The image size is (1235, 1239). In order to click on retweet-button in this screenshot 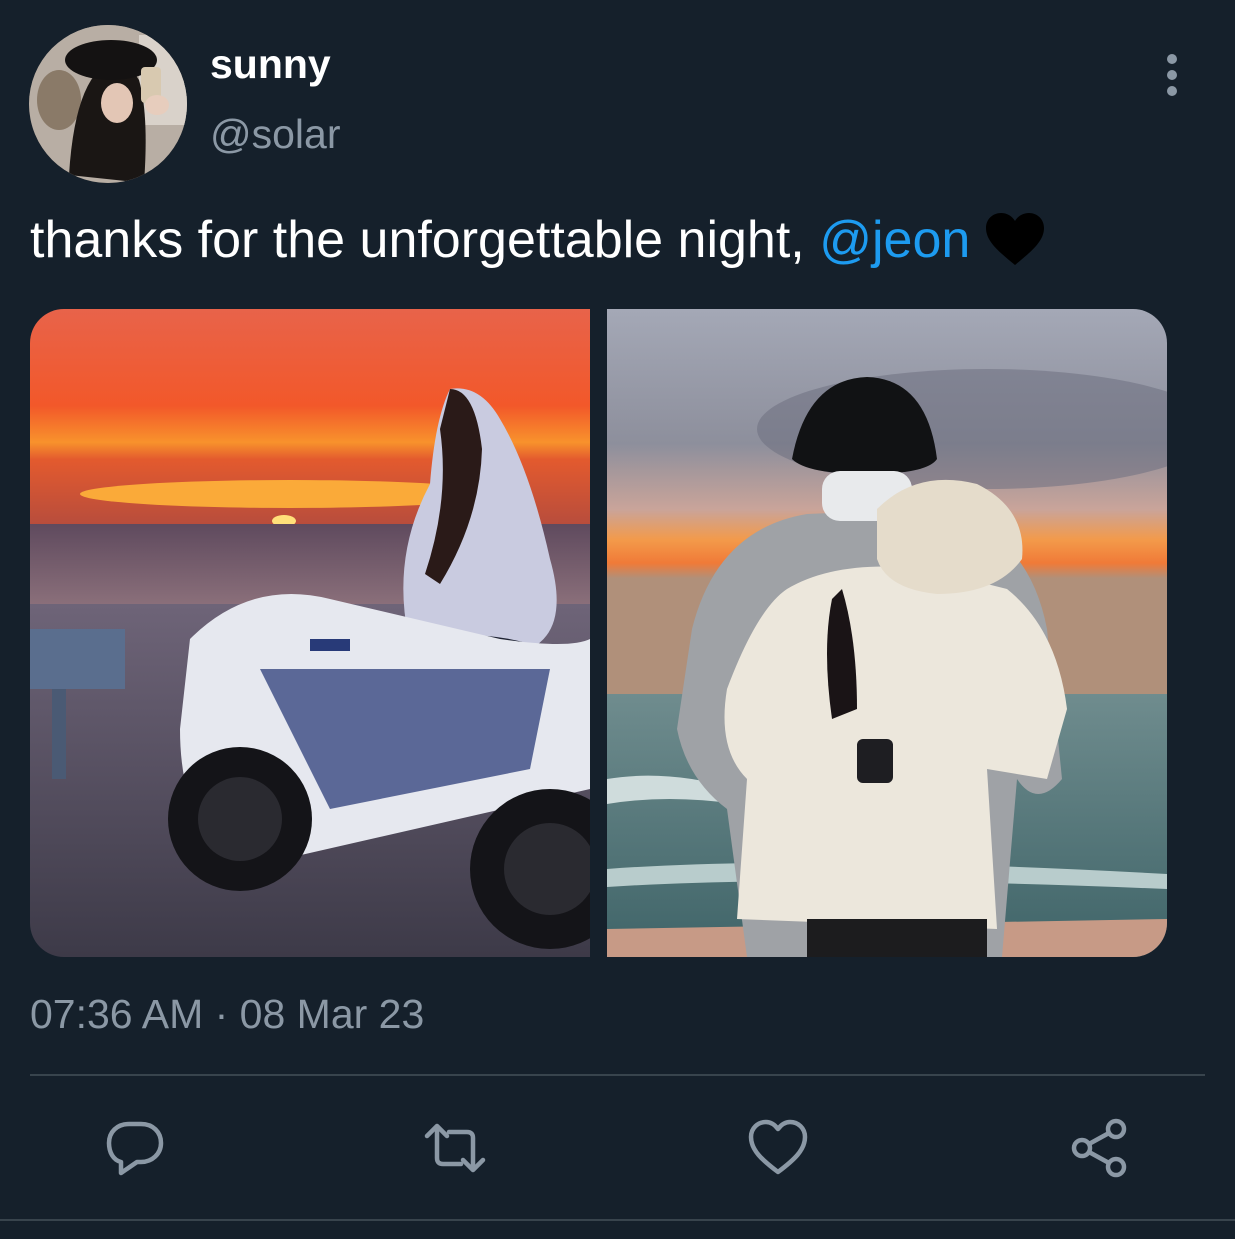, I will do `click(455, 1148)`.